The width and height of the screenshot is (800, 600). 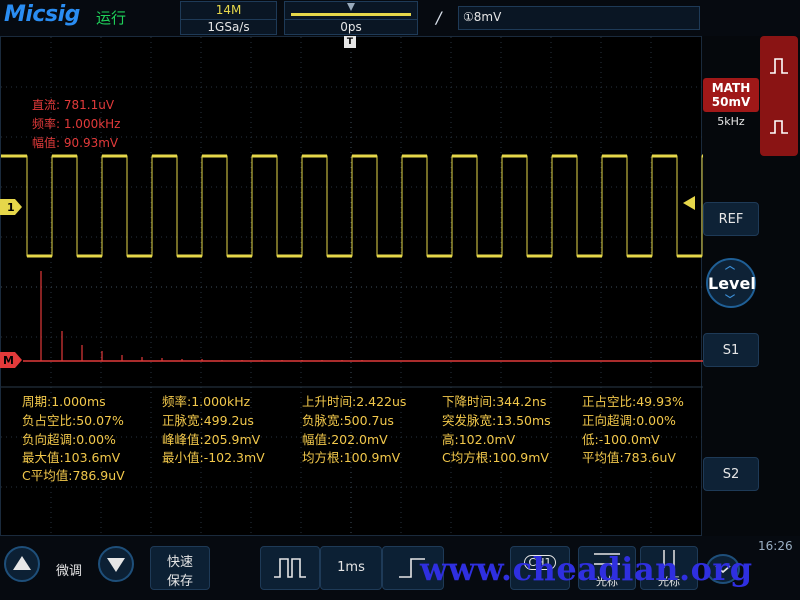 I want to click on level-label: Level, so click(x=732, y=283).